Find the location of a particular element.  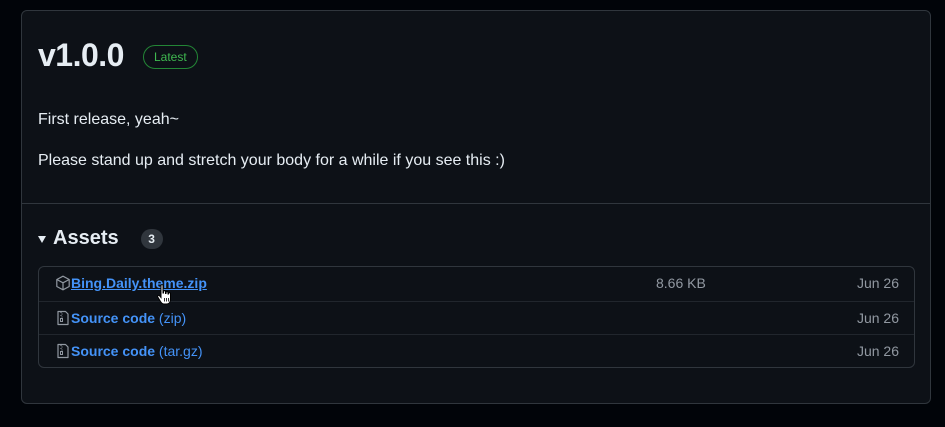

asset-row: Source code (tar.gz) Jun 26 is located at coordinates (476, 350).